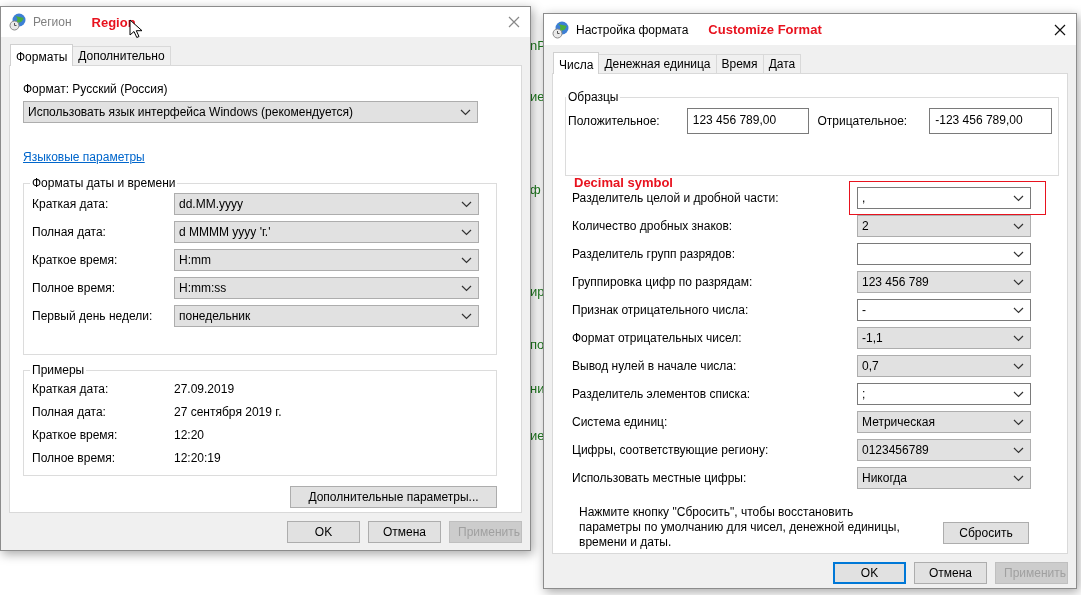 The width and height of the screenshot is (1081, 595). Describe the element at coordinates (654, 254) in the screenshot. I see `field-label: Разделитель групп разрядов:` at that location.